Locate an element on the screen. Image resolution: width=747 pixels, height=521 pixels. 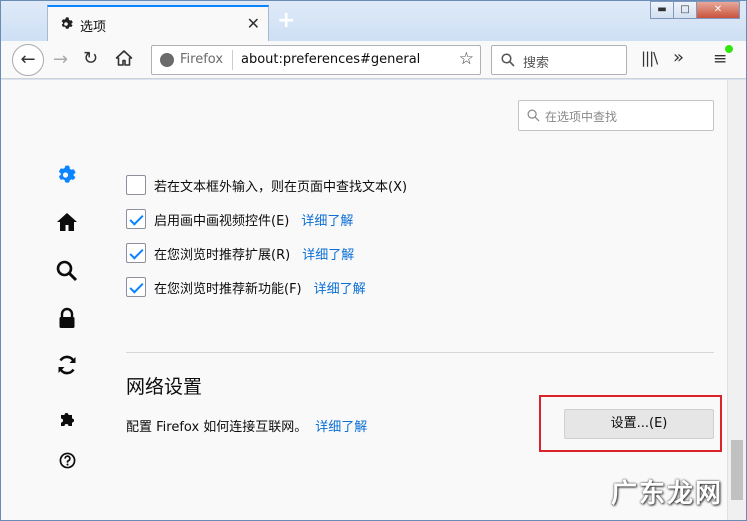
check-row-recommend-features: 在您浏览时推荐新功能(F) 详细了解 is located at coordinates (246, 287).